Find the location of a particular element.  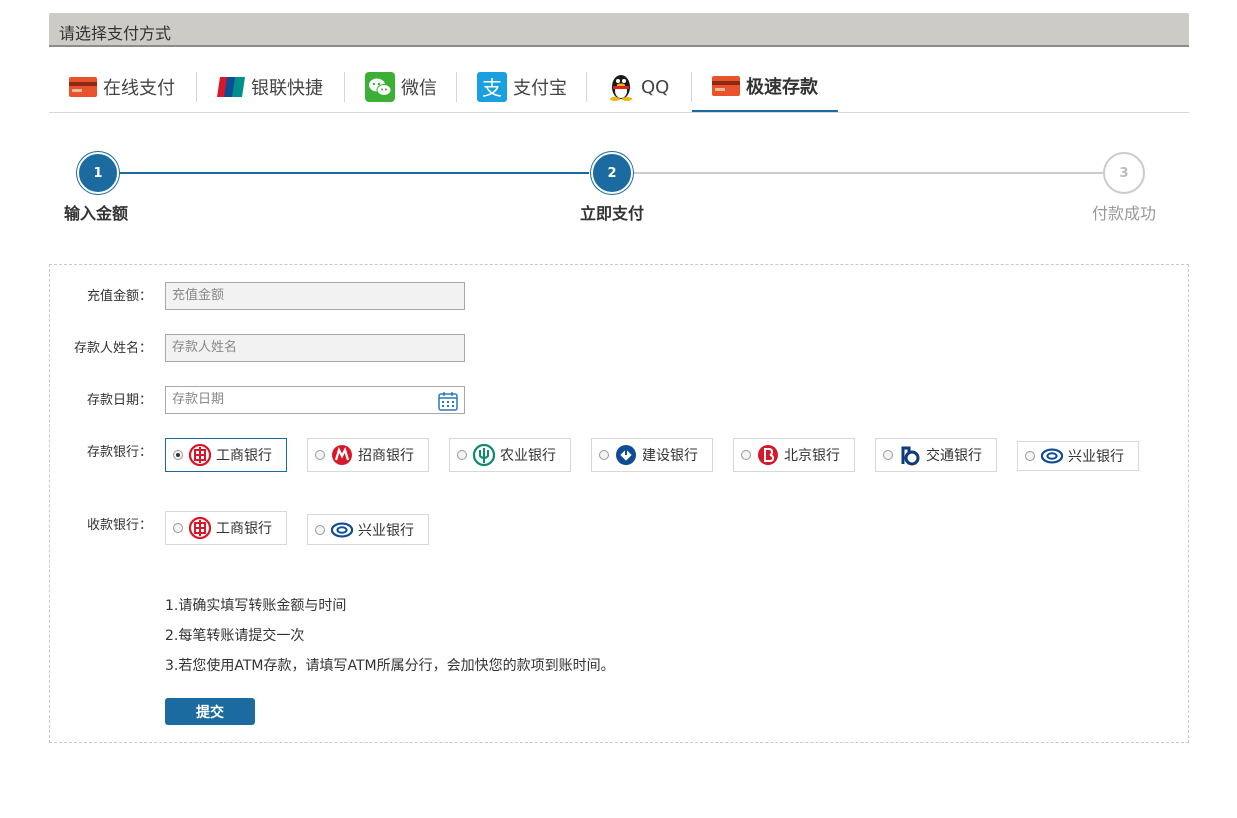

step-1-circle: 1 is located at coordinates (98, 173).